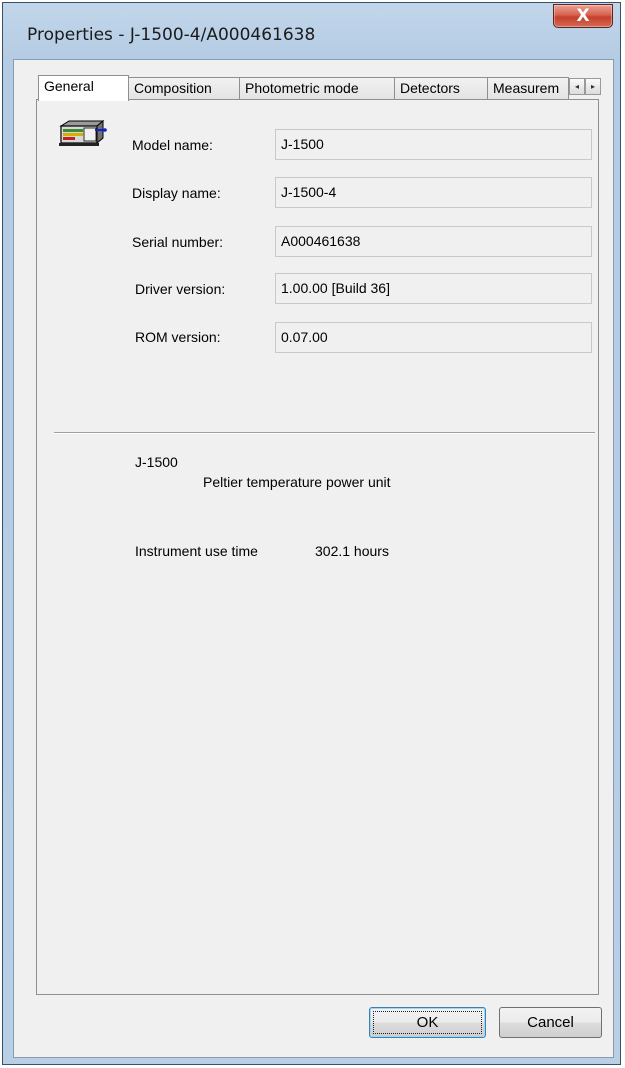  I want to click on tab-general: General, so click(83, 88).